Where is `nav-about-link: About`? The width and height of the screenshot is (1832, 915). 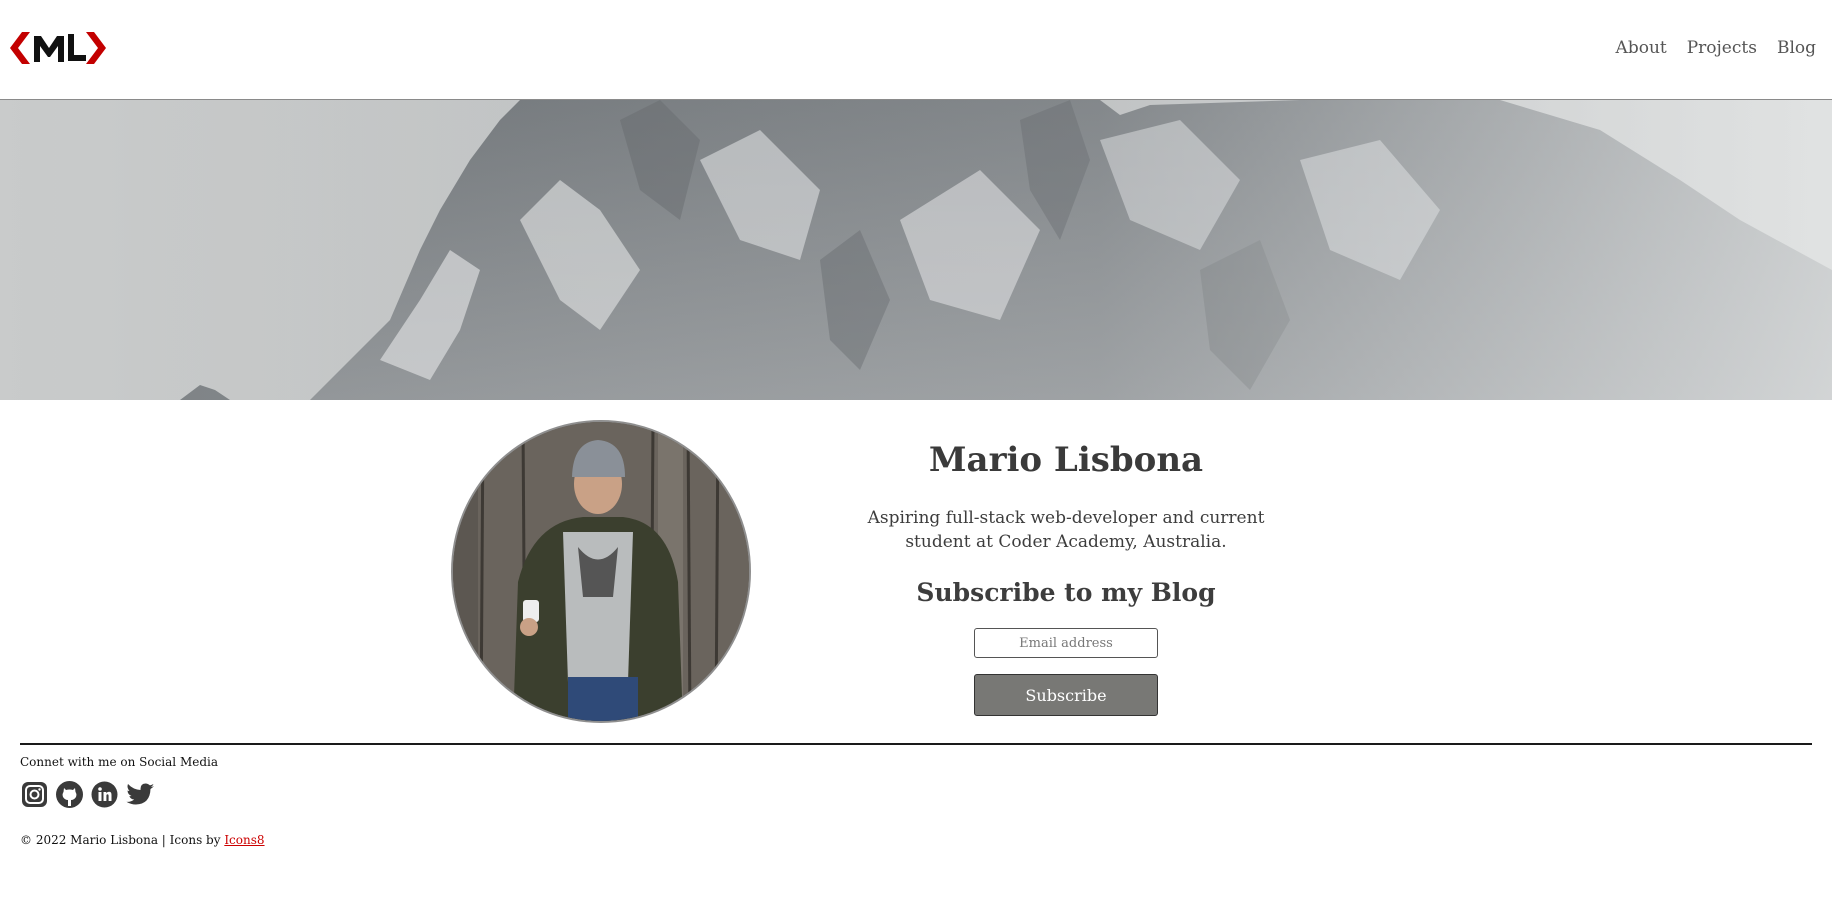
nav-about-link: About is located at coordinates (1641, 48).